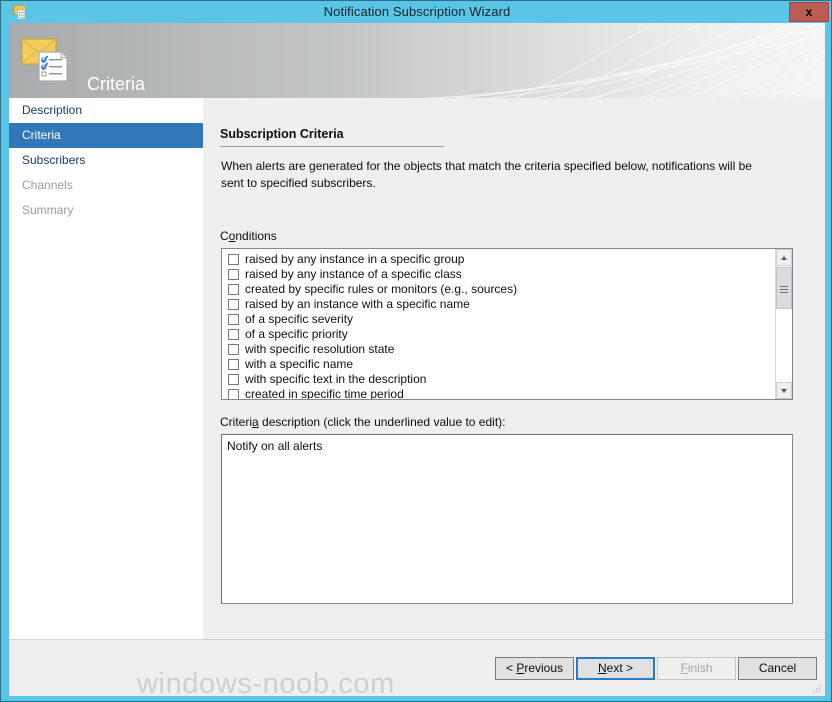 The image size is (832, 702). I want to click on wizard-page-title: Criteria, so click(116, 84).